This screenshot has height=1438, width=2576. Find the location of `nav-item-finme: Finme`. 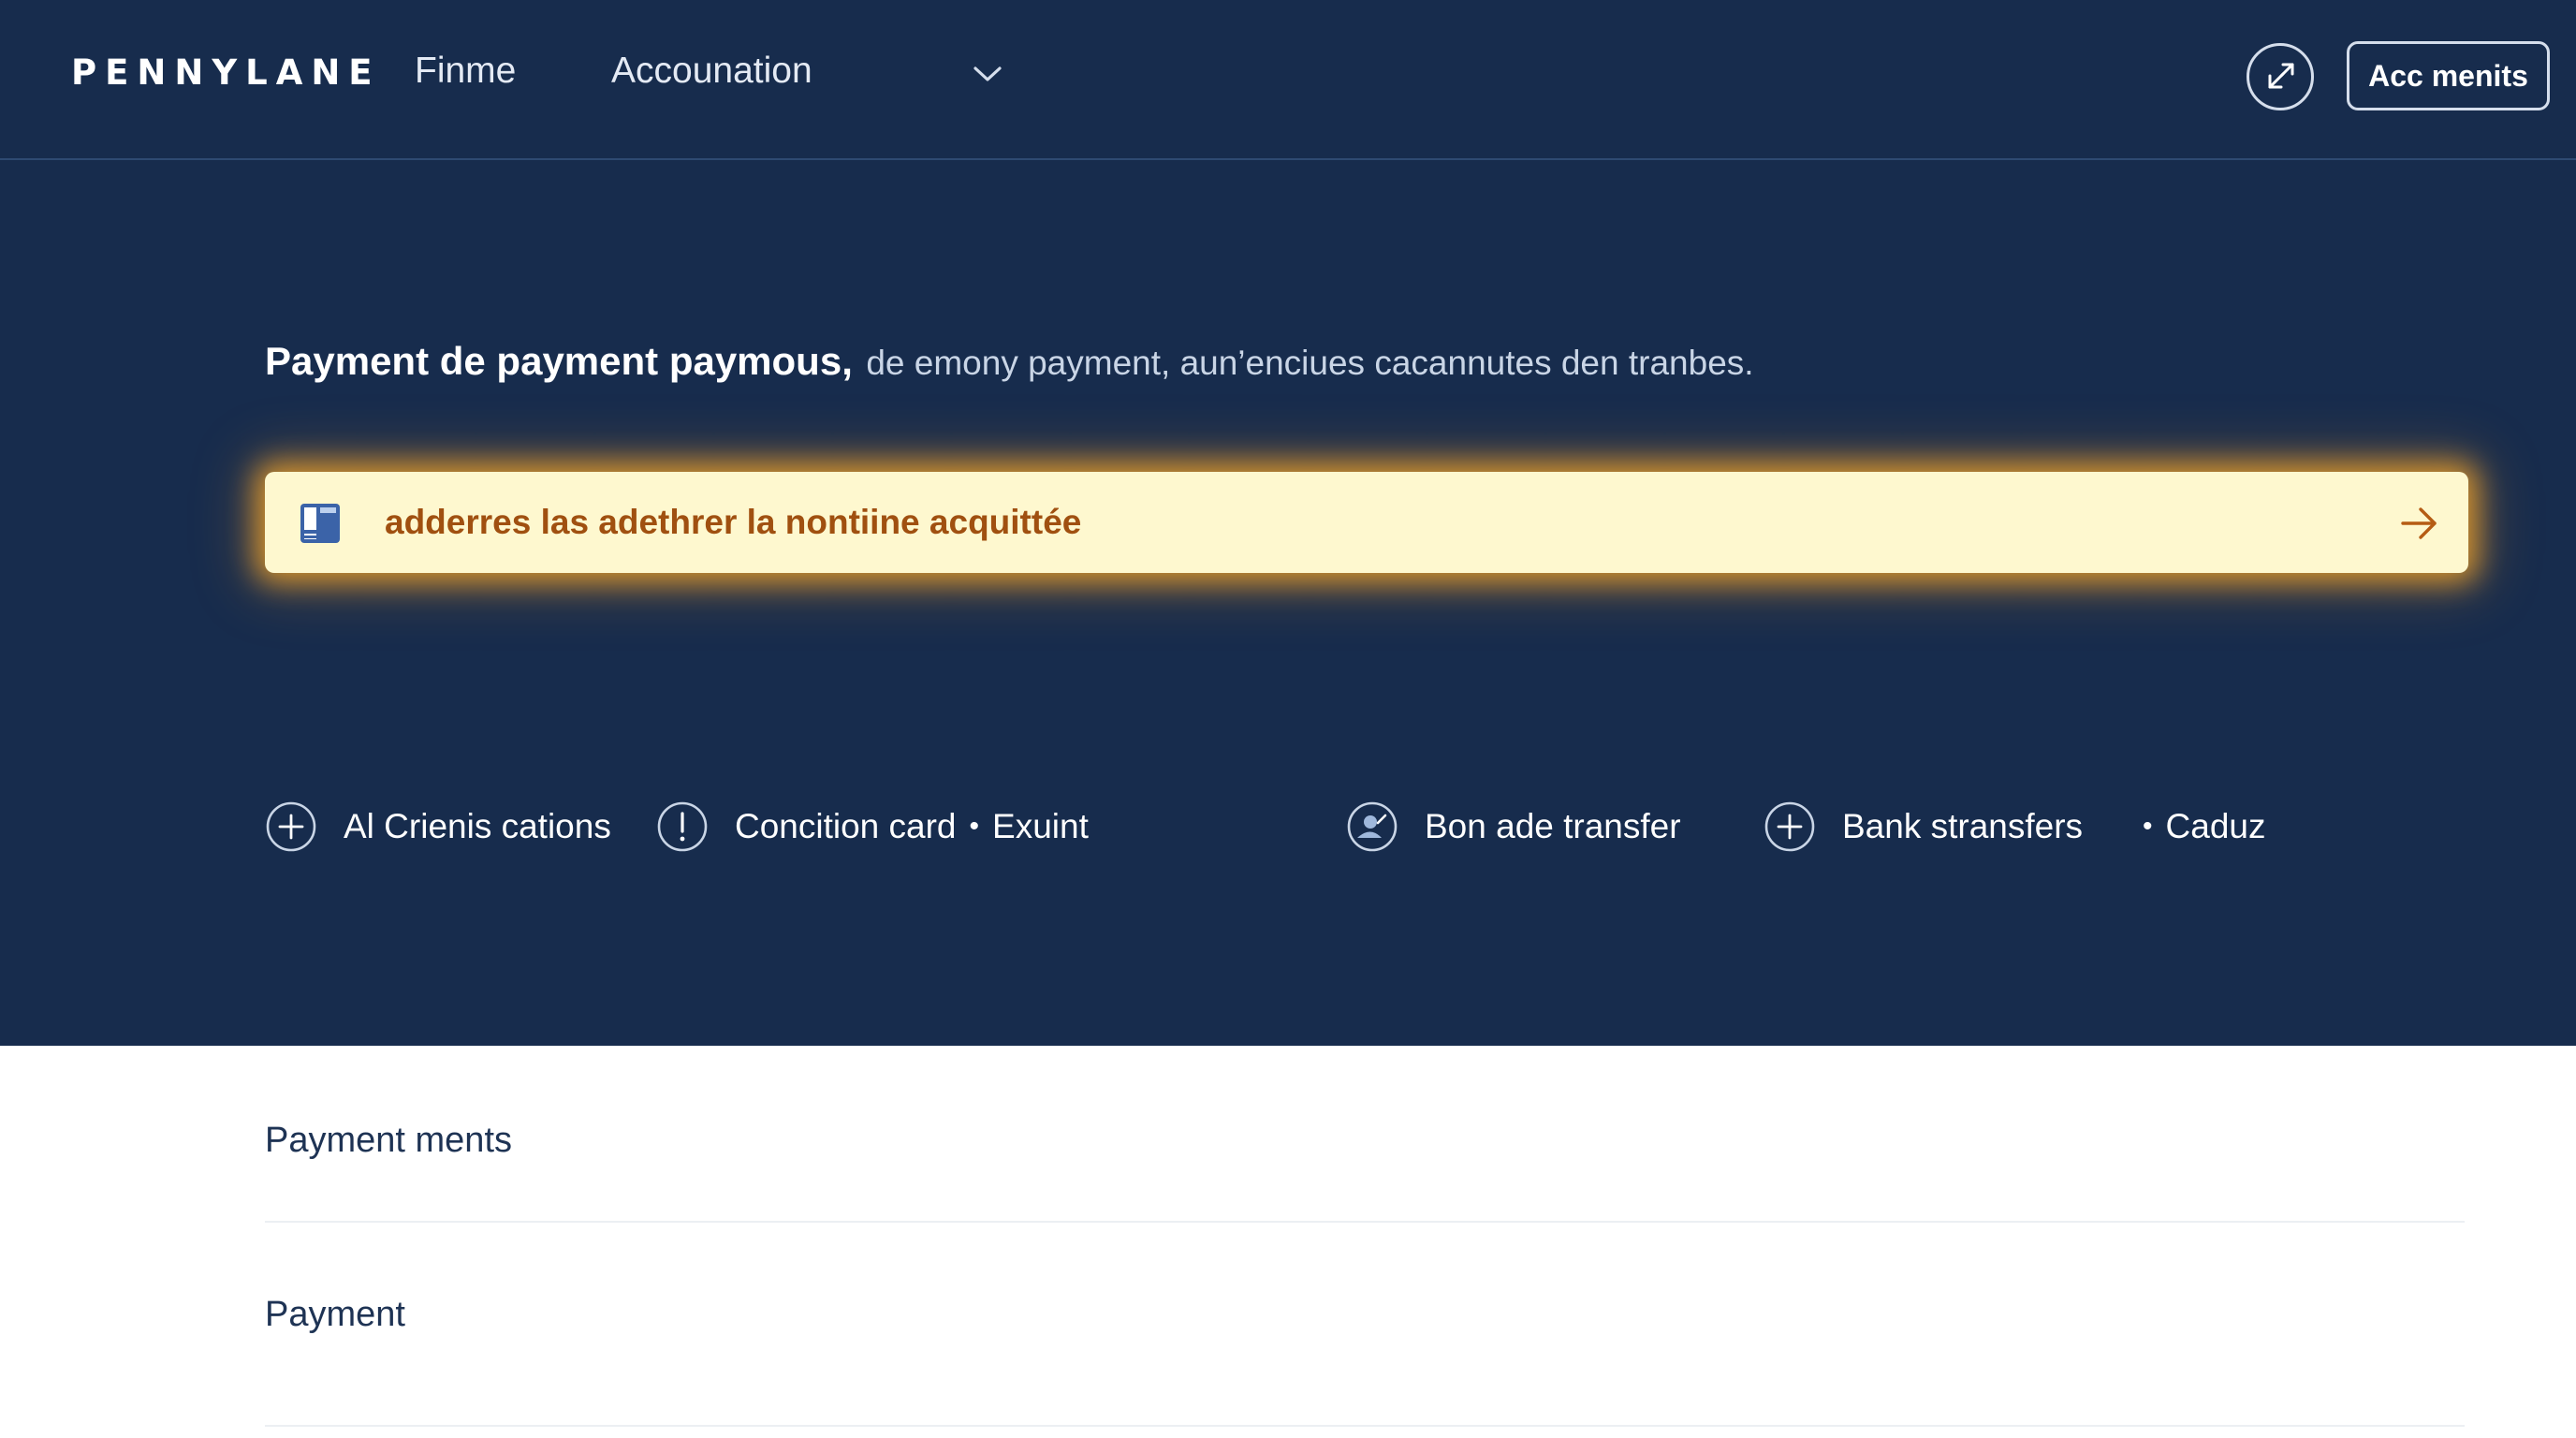

nav-item-finme: Finme is located at coordinates (465, 71).